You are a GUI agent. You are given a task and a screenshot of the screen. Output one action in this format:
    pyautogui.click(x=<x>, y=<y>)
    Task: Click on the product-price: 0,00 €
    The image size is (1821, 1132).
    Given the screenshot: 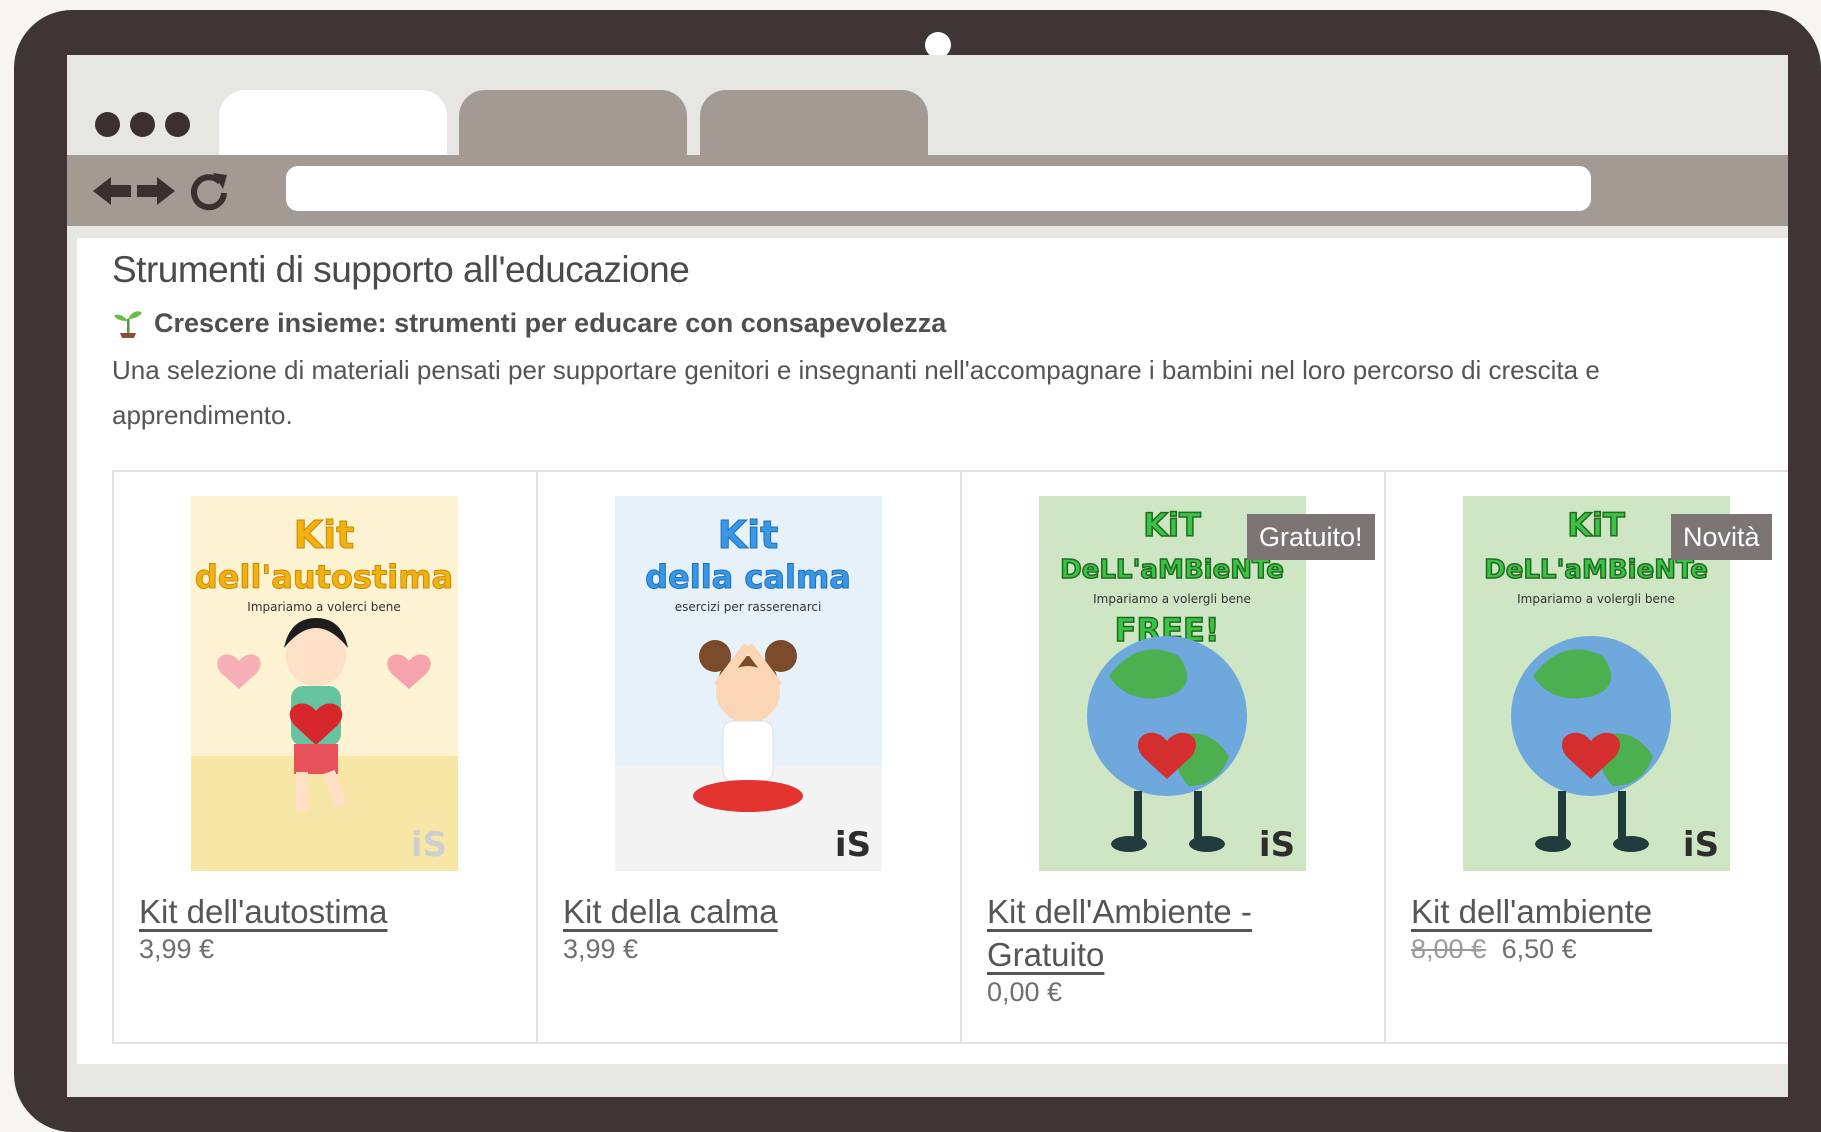 What is the action you would take?
    pyautogui.click(x=1024, y=992)
    